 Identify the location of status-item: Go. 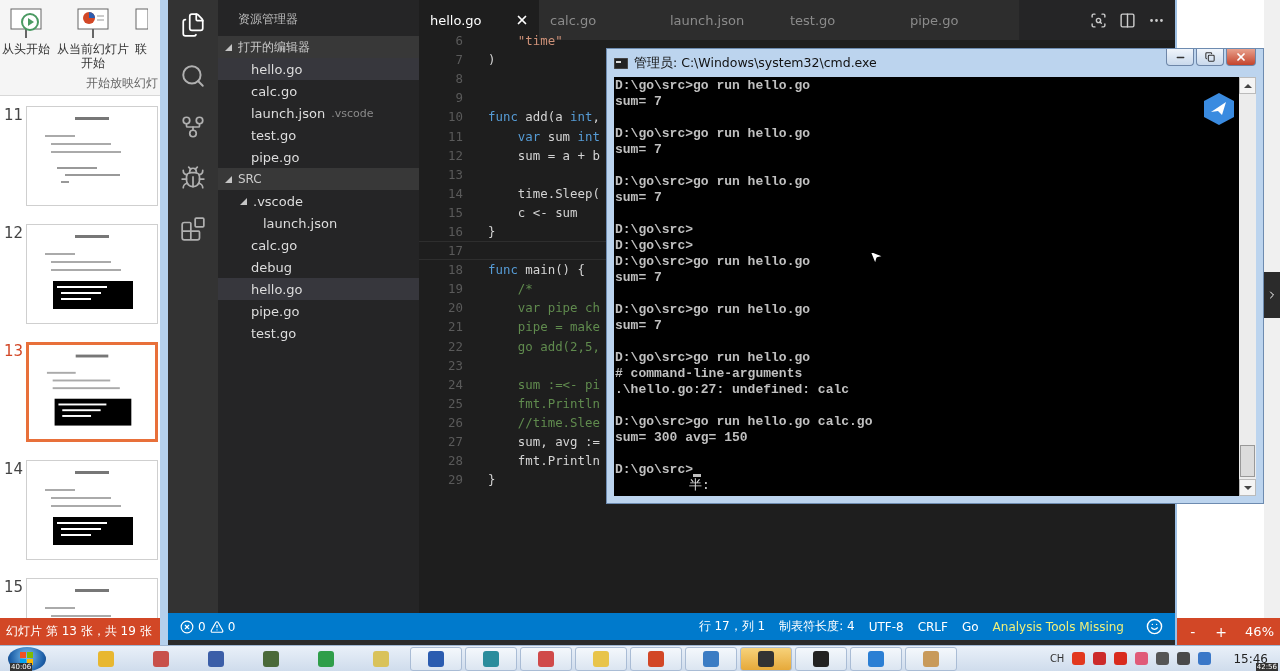
(970, 626).